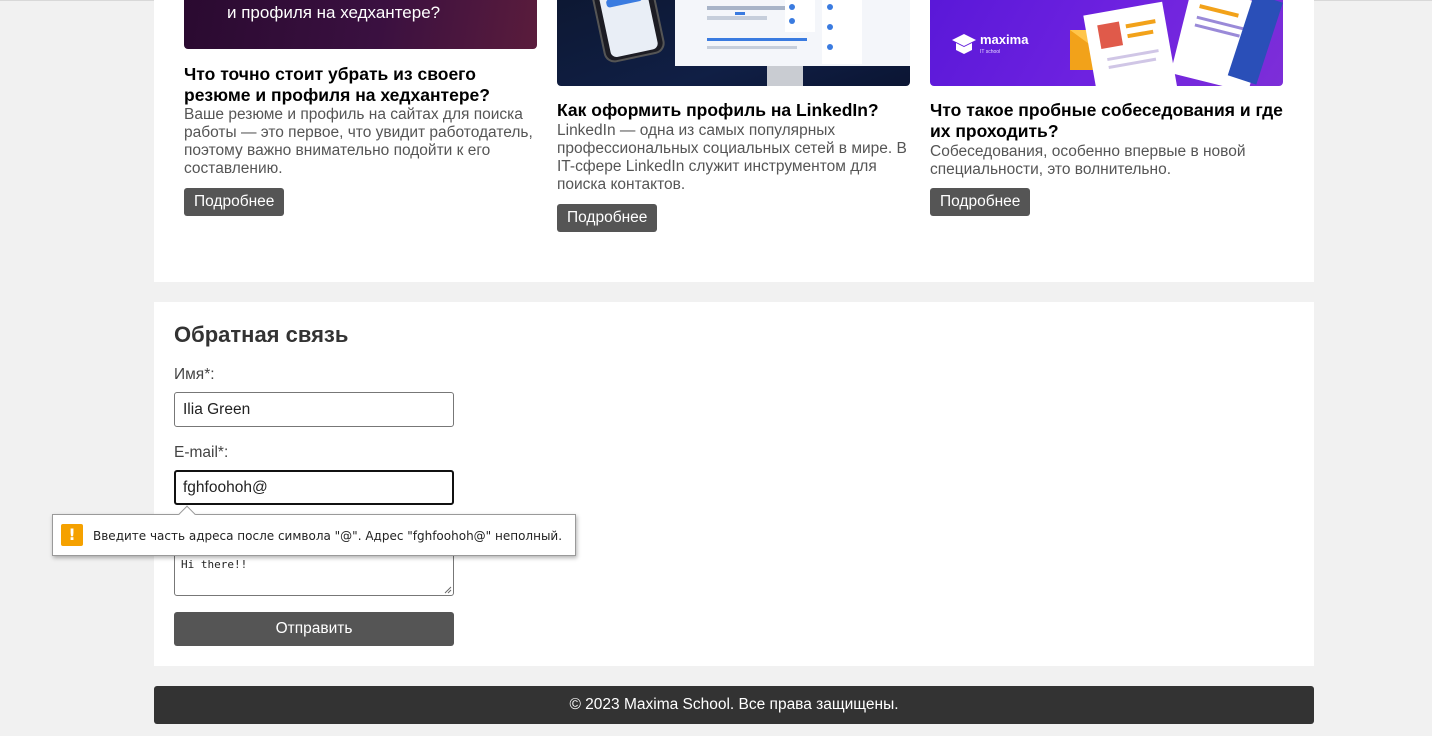 This screenshot has width=1432, height=736. Describe the element at coordinates (72, 535) in the screenshot. I see `warning-icon: !` at that location.